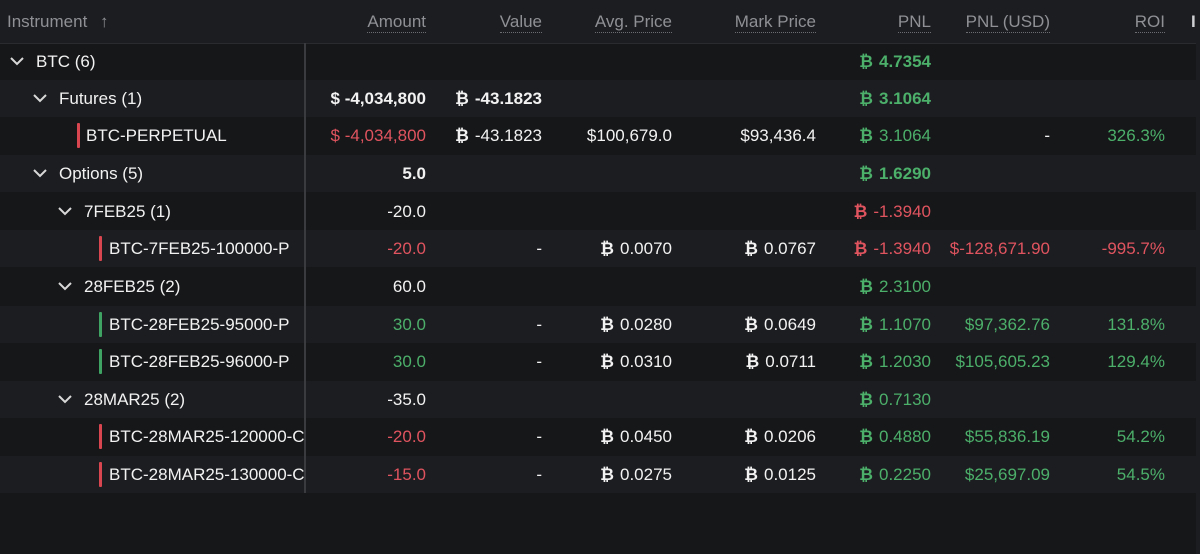 This screenshot has width=1200, height=554. What do you see at coordinates (58, 22) in the screenshot?
I see `column-header-instrument: Instrument ↑` at bounding box center [58, 22].